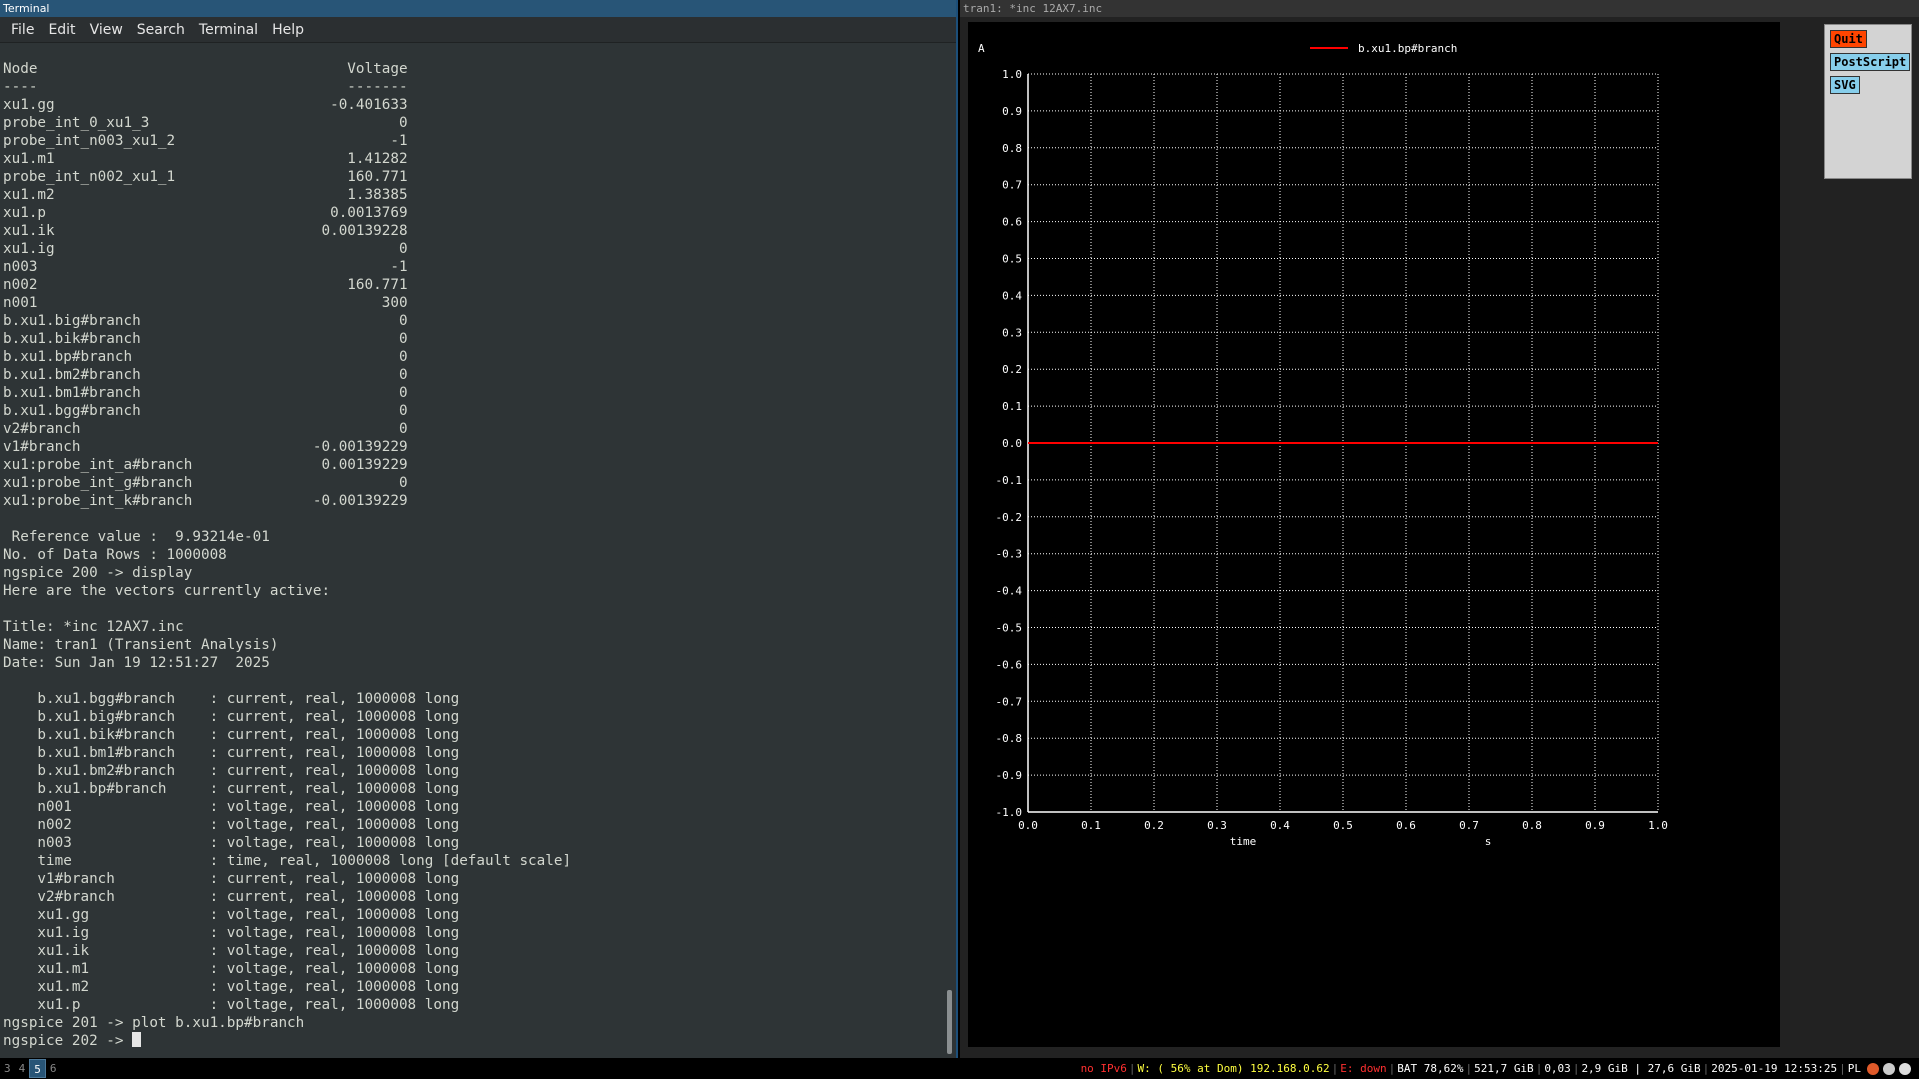 This screenshot has height=1079, width=1919. Describe the element at coordinates (205, 285) in the screenshot. I see `terminal-line: n002 160.771` at that location.